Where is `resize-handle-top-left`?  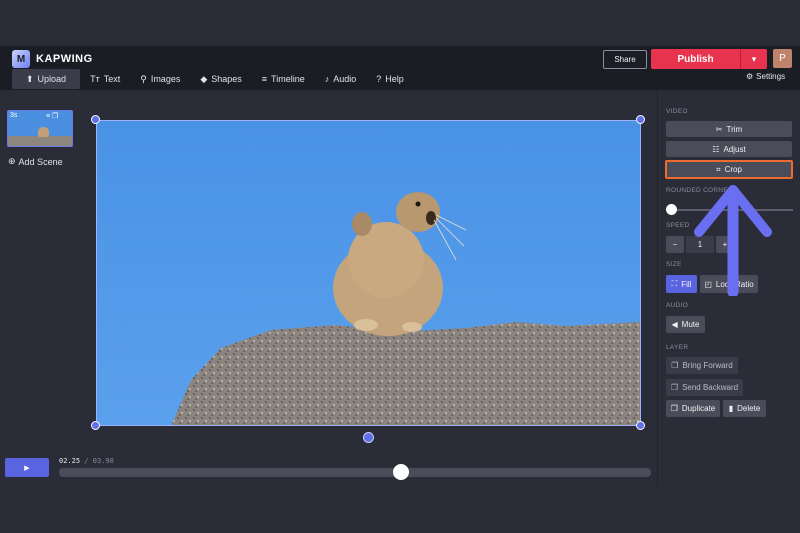 resize-handle-top-left is located at coordinates (95, 119).